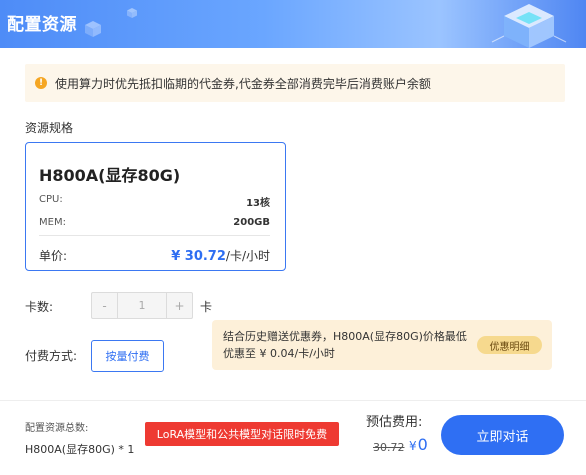 The height and width of the screenshot is (475, 586). I want to click on card-count-stepper: - 1 +, so click(142, 305).